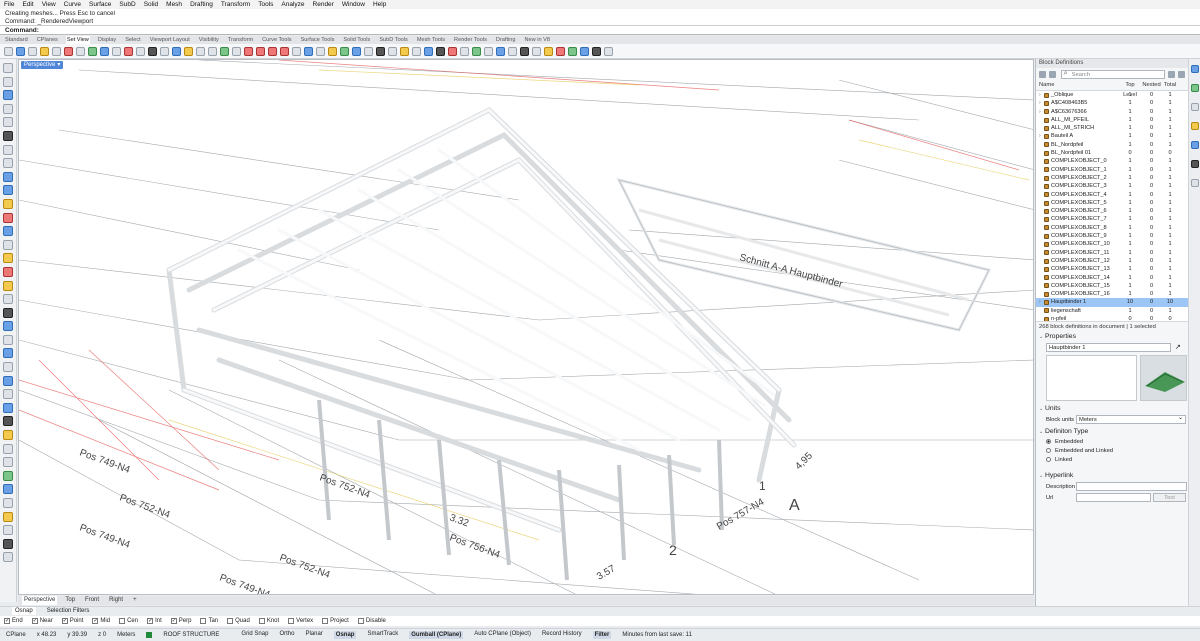 This screenshot has height=641, width=1200. Describe the element at coordinates (151, 4) in the screenshot. I see `menu-solid: Solid` at that location.